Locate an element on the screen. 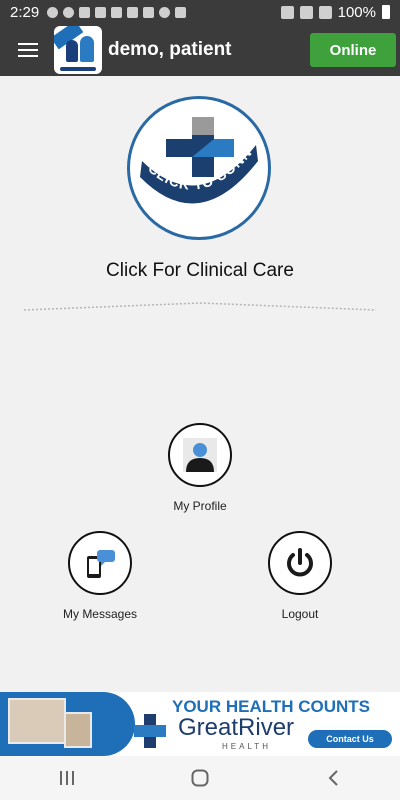 Image resolution: width=400 pixels, height=800 pixels. my-profile-button: My Profile is located at coordinates (200, 468).